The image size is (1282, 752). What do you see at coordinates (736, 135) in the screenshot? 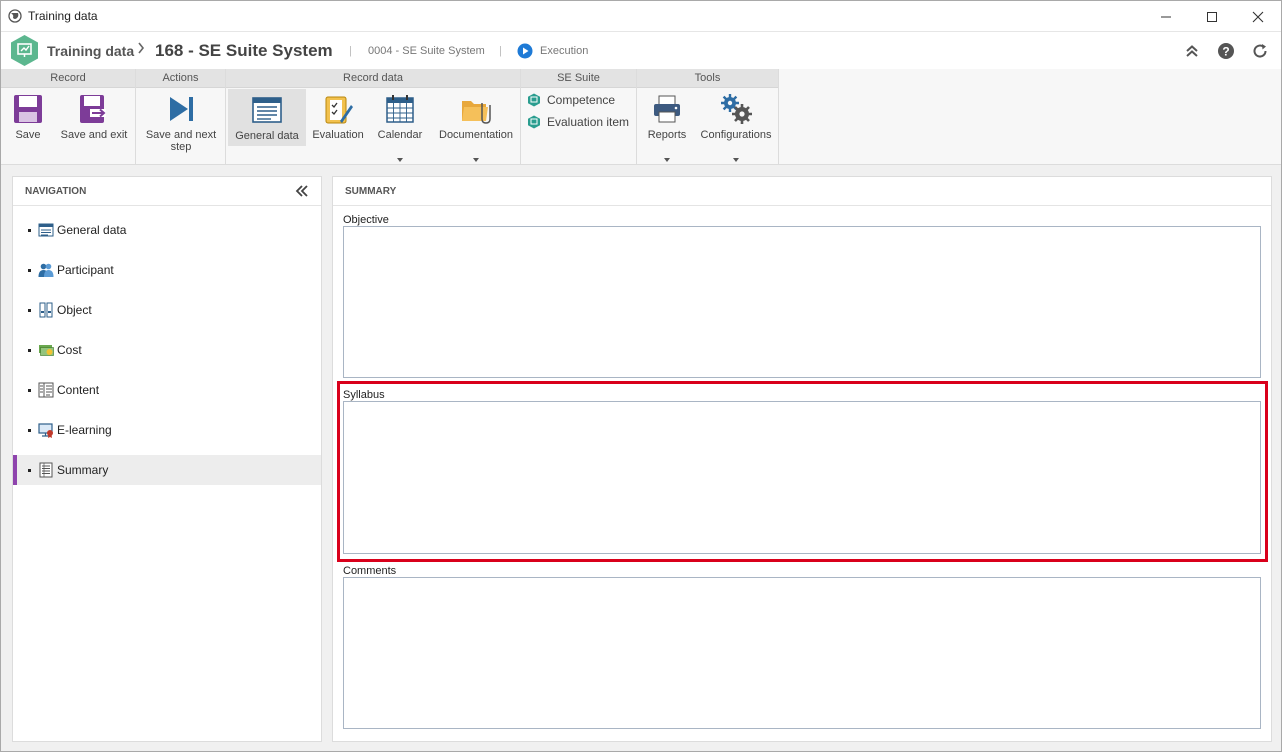
I see `configurations-label: Configurations` at bounding box center [736, 135].